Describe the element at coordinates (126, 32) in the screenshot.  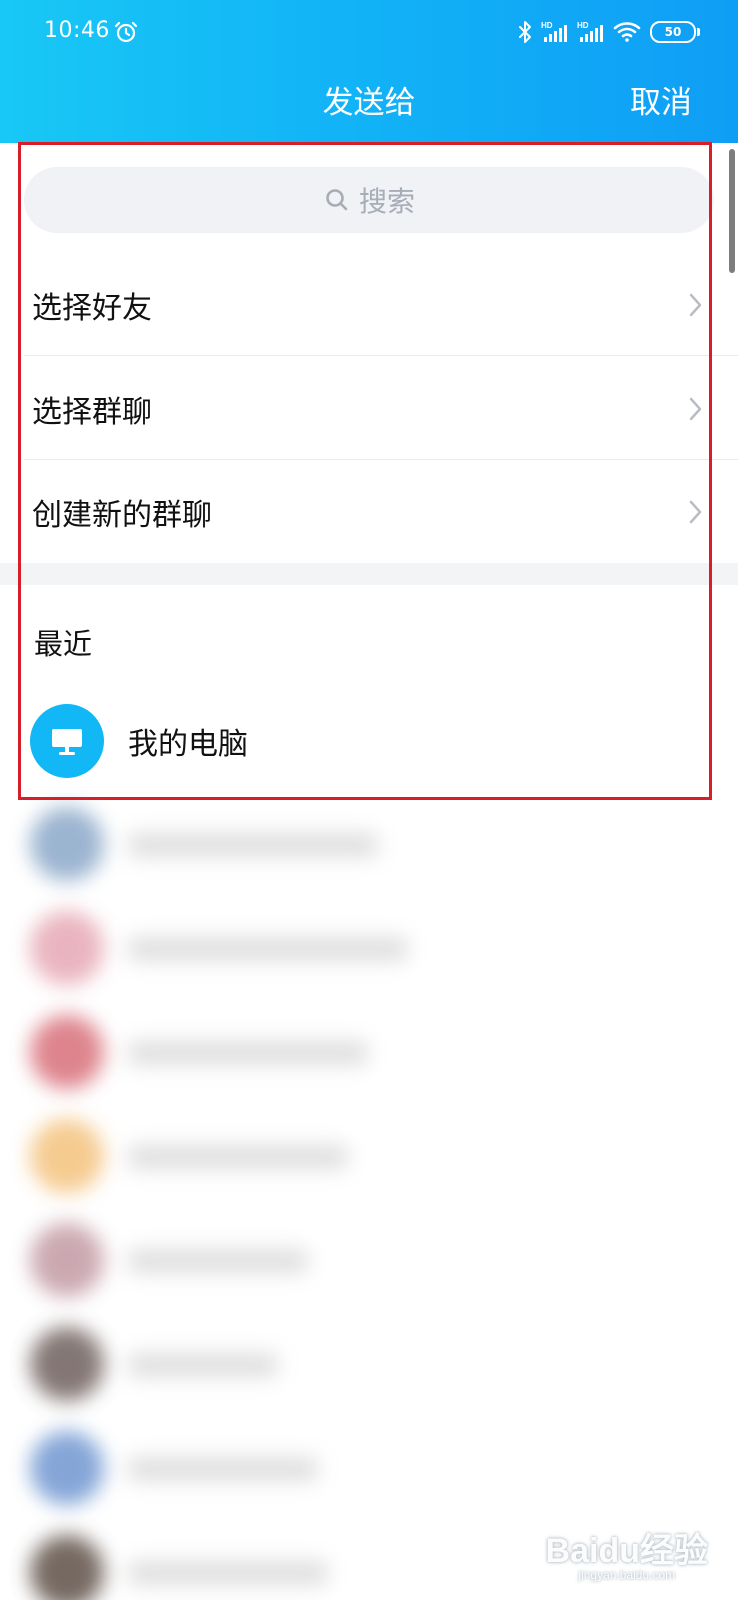
I see `alarm-icon` at that location.